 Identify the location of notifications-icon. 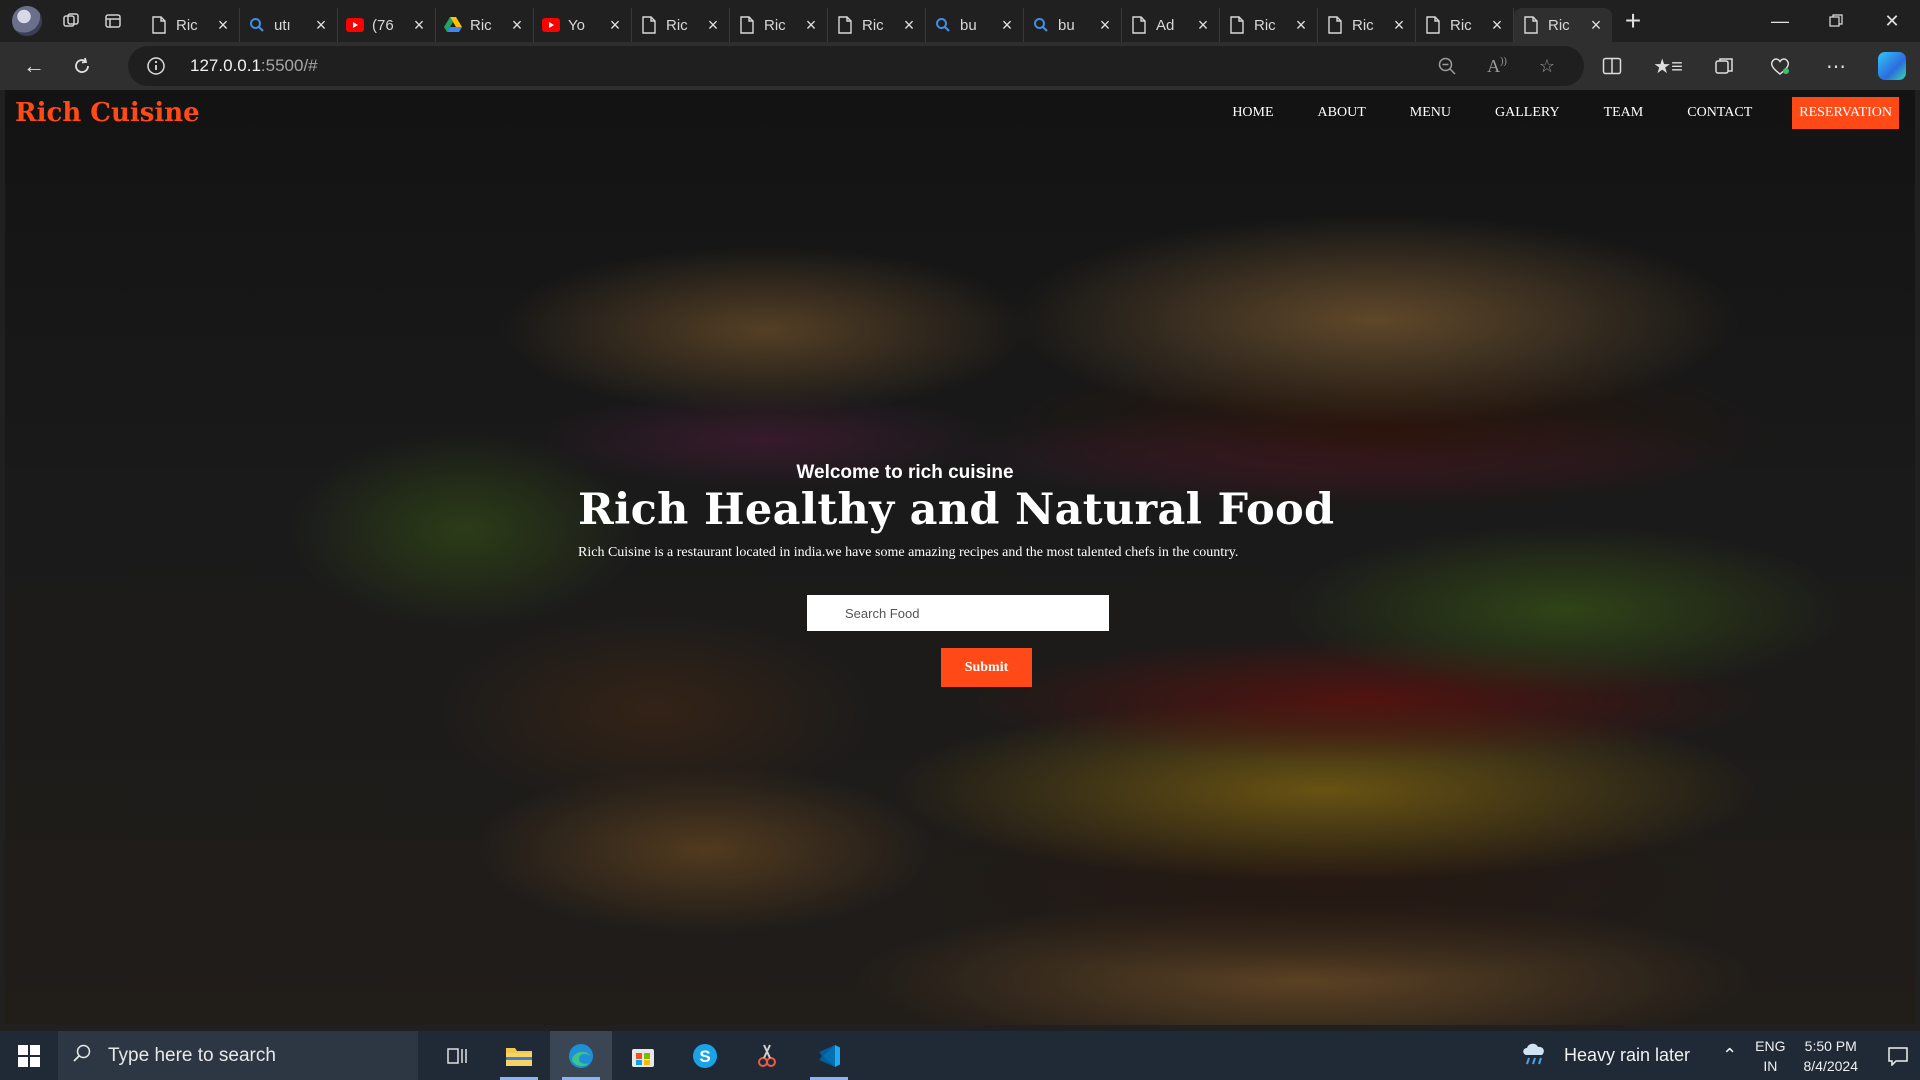
(1898, 1056).